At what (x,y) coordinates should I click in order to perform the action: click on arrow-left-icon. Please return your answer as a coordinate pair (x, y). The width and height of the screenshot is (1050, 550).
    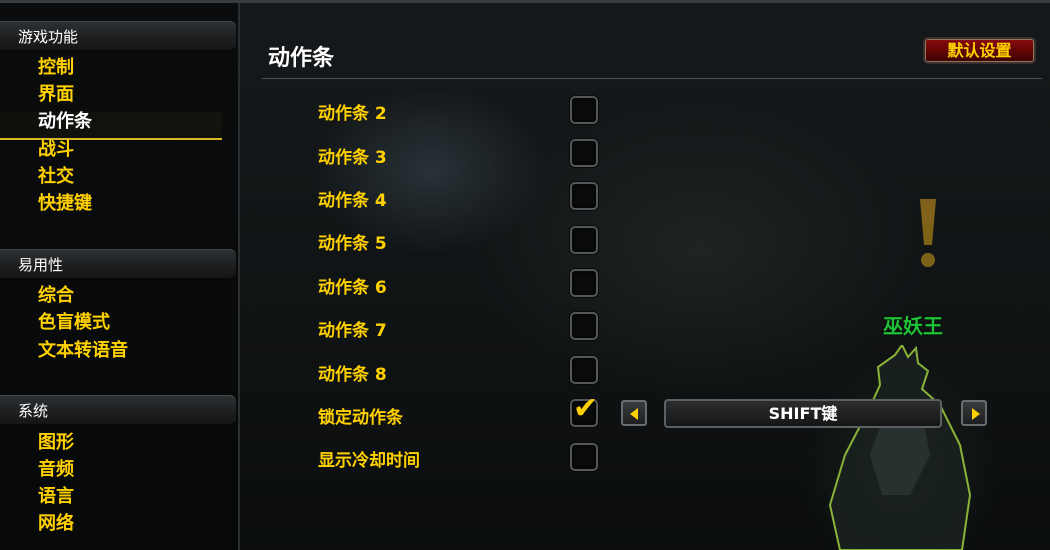
    Looking at the image, I should click on (634, 414).